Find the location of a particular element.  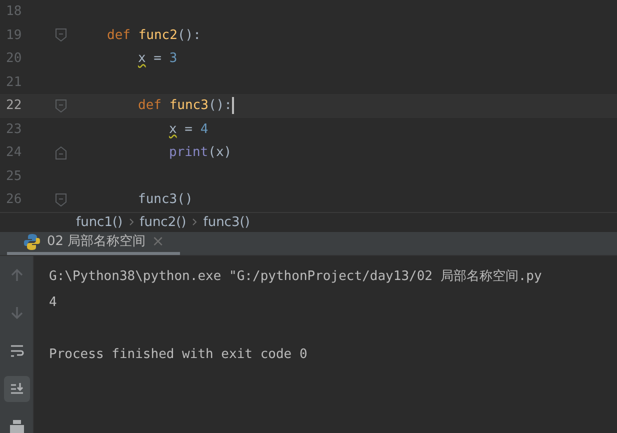

scroll-to-end-icon is located at coordinates (17, 389).